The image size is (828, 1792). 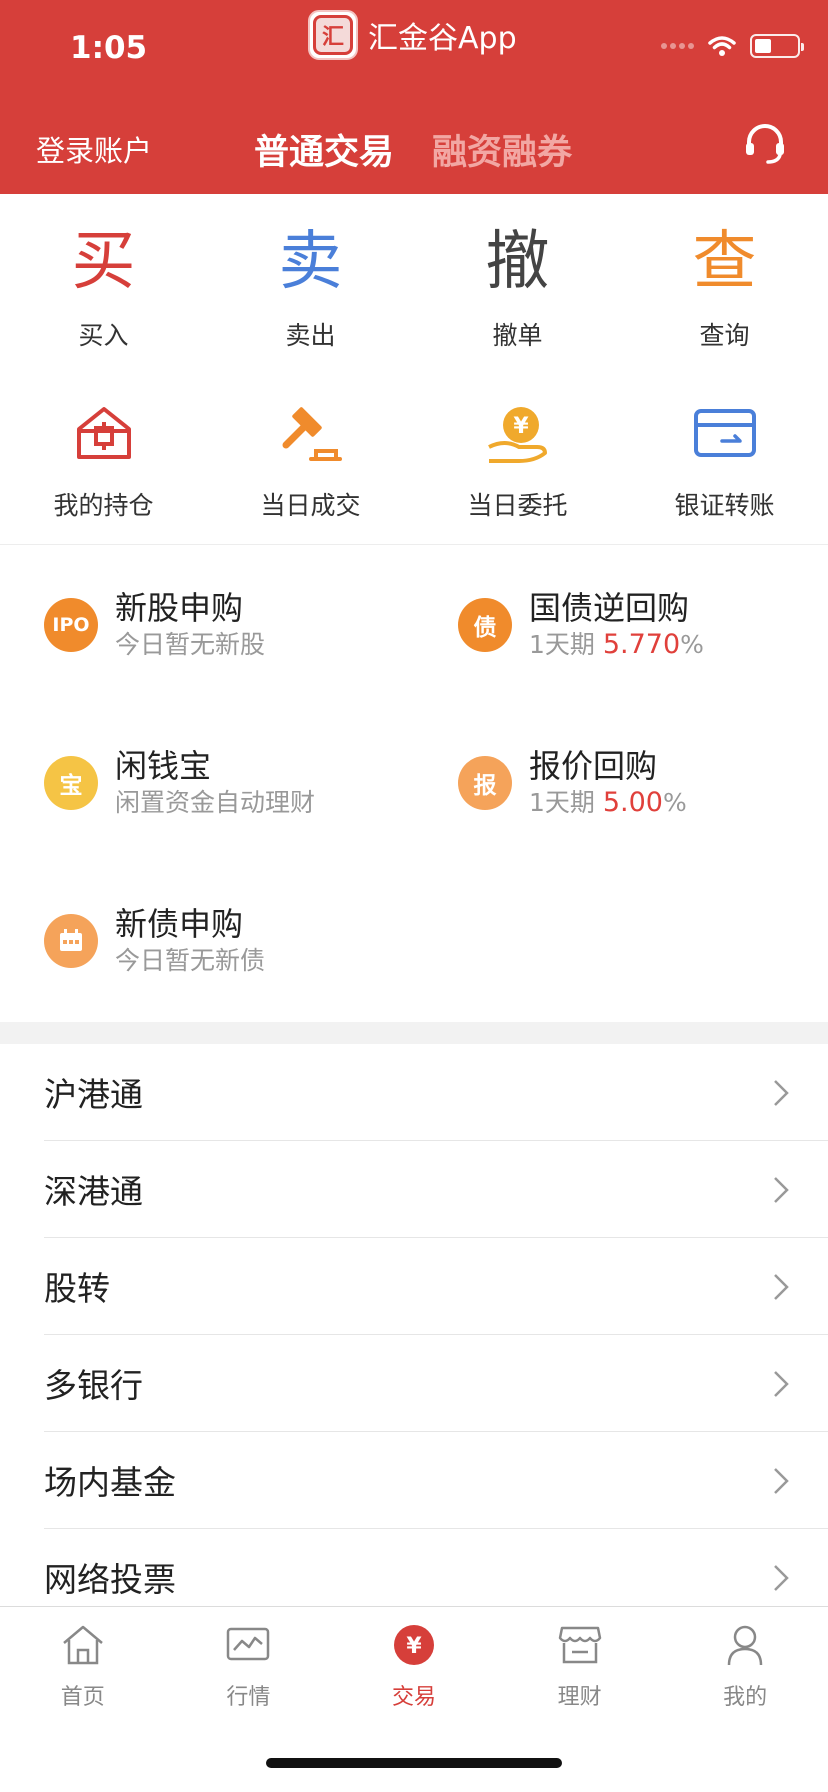 I want to click on ipo-subtitle: 今日暂无新股, so click(x=190, y=644).